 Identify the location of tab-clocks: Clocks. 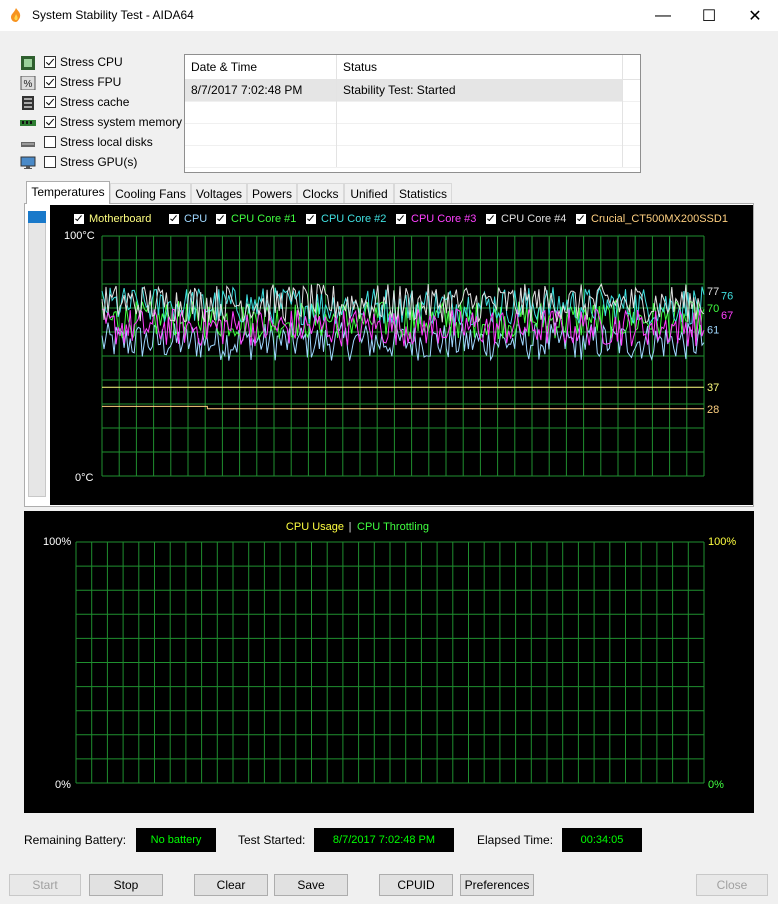
(320, 193).